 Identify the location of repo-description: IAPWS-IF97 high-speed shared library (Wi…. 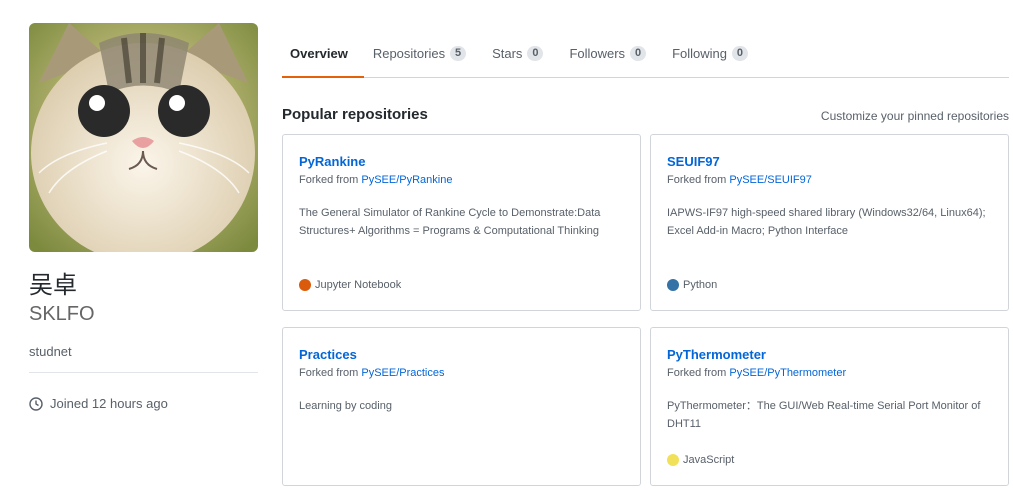
(826, 222).